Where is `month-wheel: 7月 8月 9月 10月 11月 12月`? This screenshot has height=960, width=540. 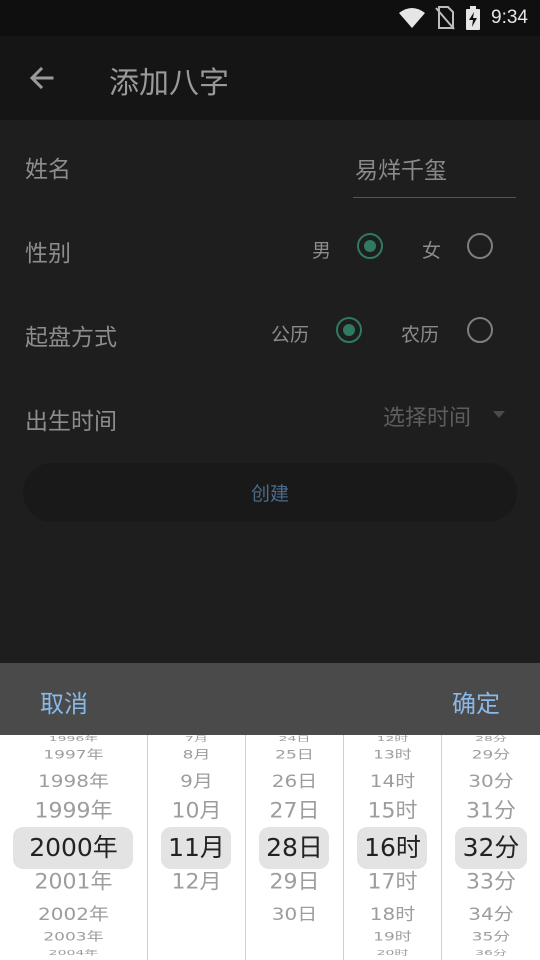
month-wheel: 7月 8月 9月 10月 11月 12月 is located at coordinates (196, 847).